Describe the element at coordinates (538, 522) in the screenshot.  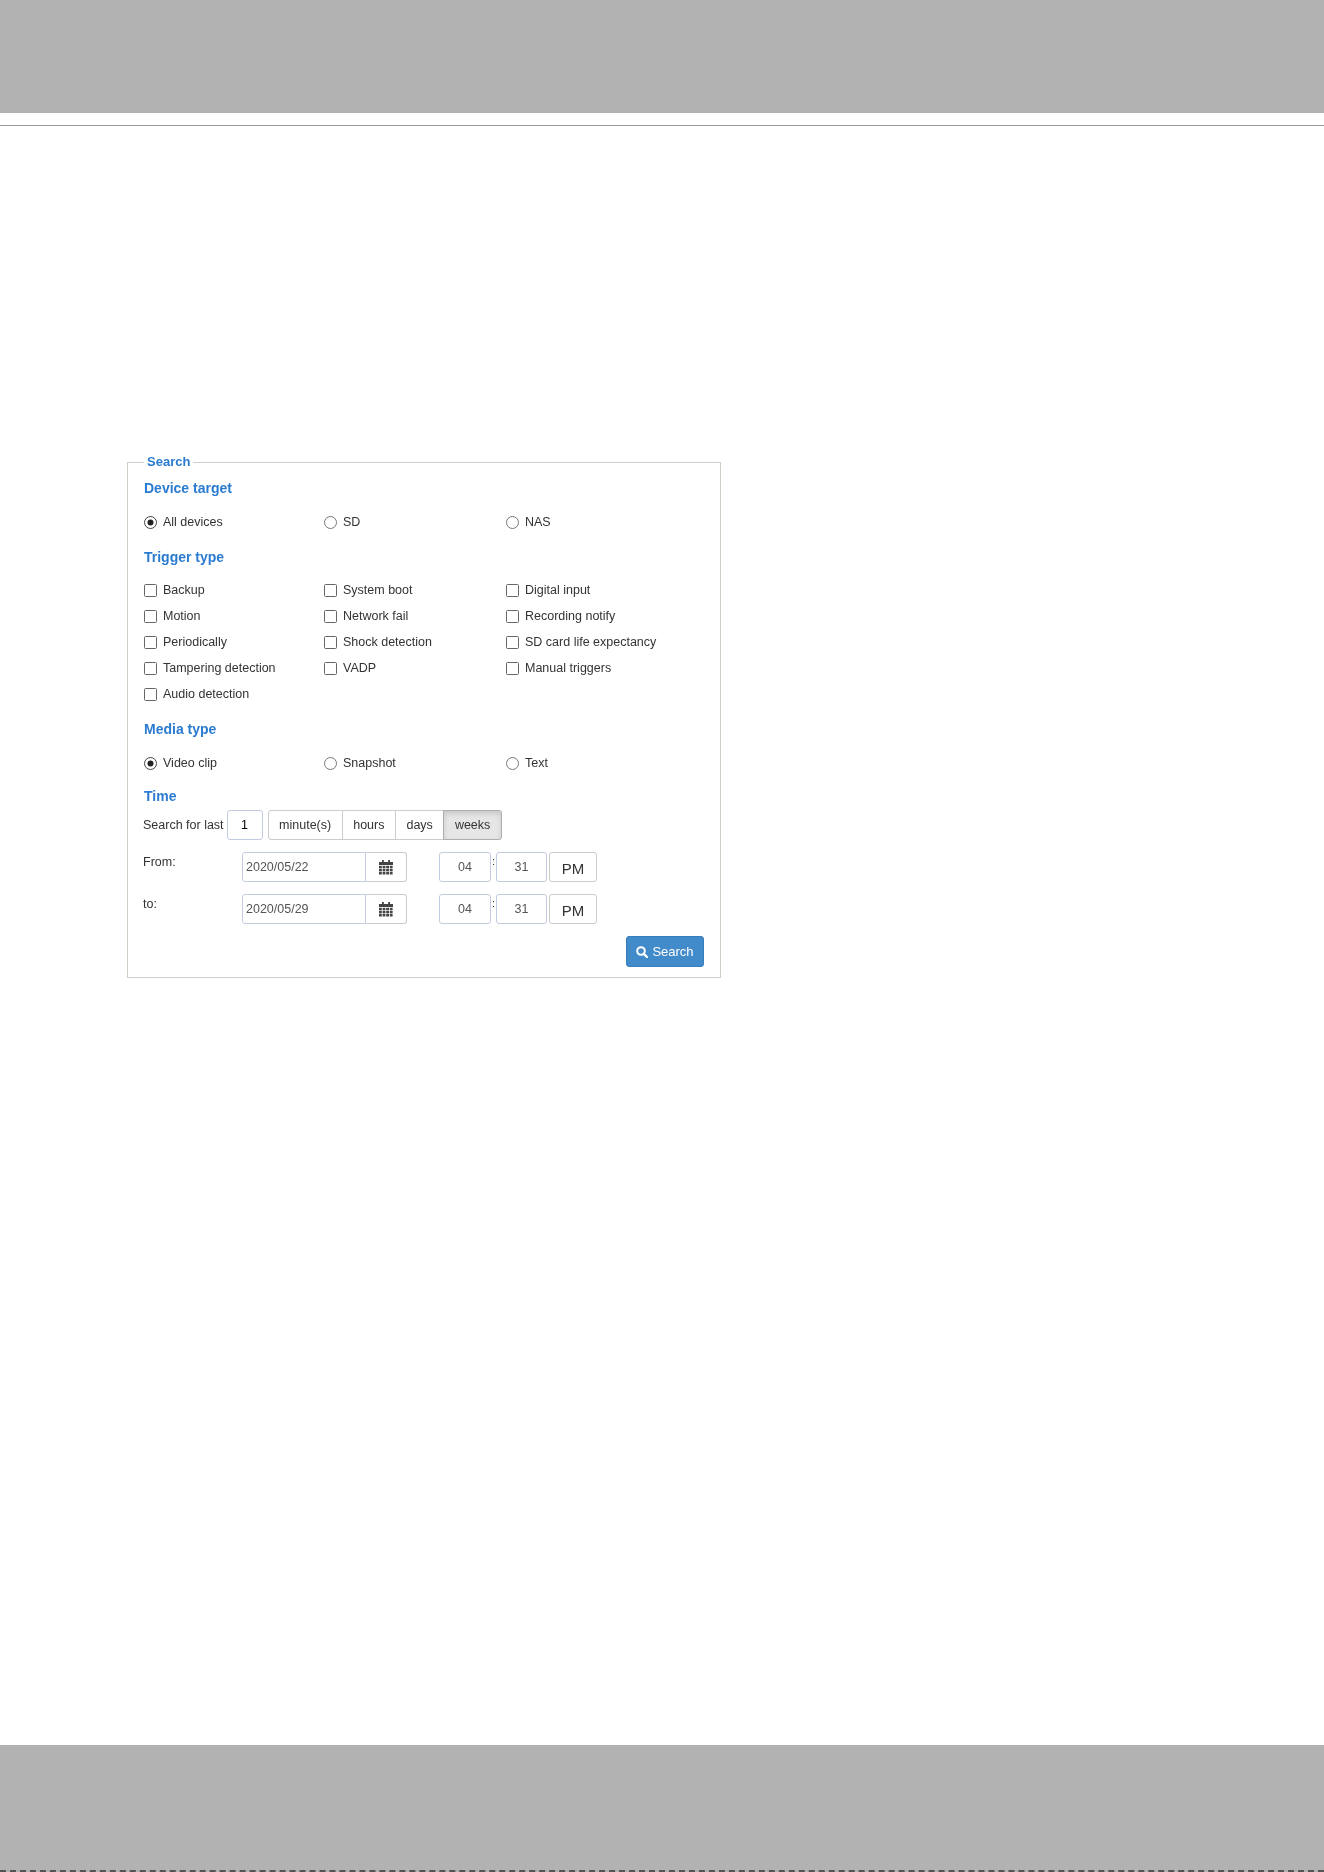
I see `radio-label: NAS` at that location.